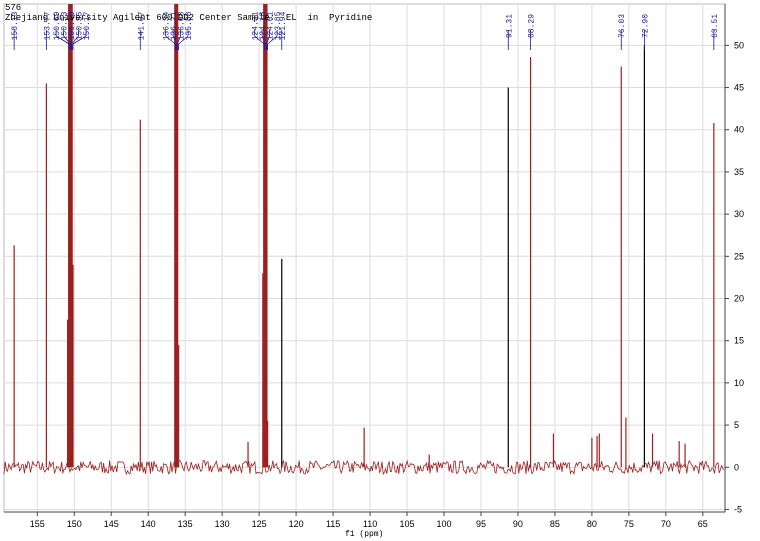 The image size is (760, 541). Describe the element at coordinates (739, 383) in the screenshot. I see `y-tick-label: 10` at that location.